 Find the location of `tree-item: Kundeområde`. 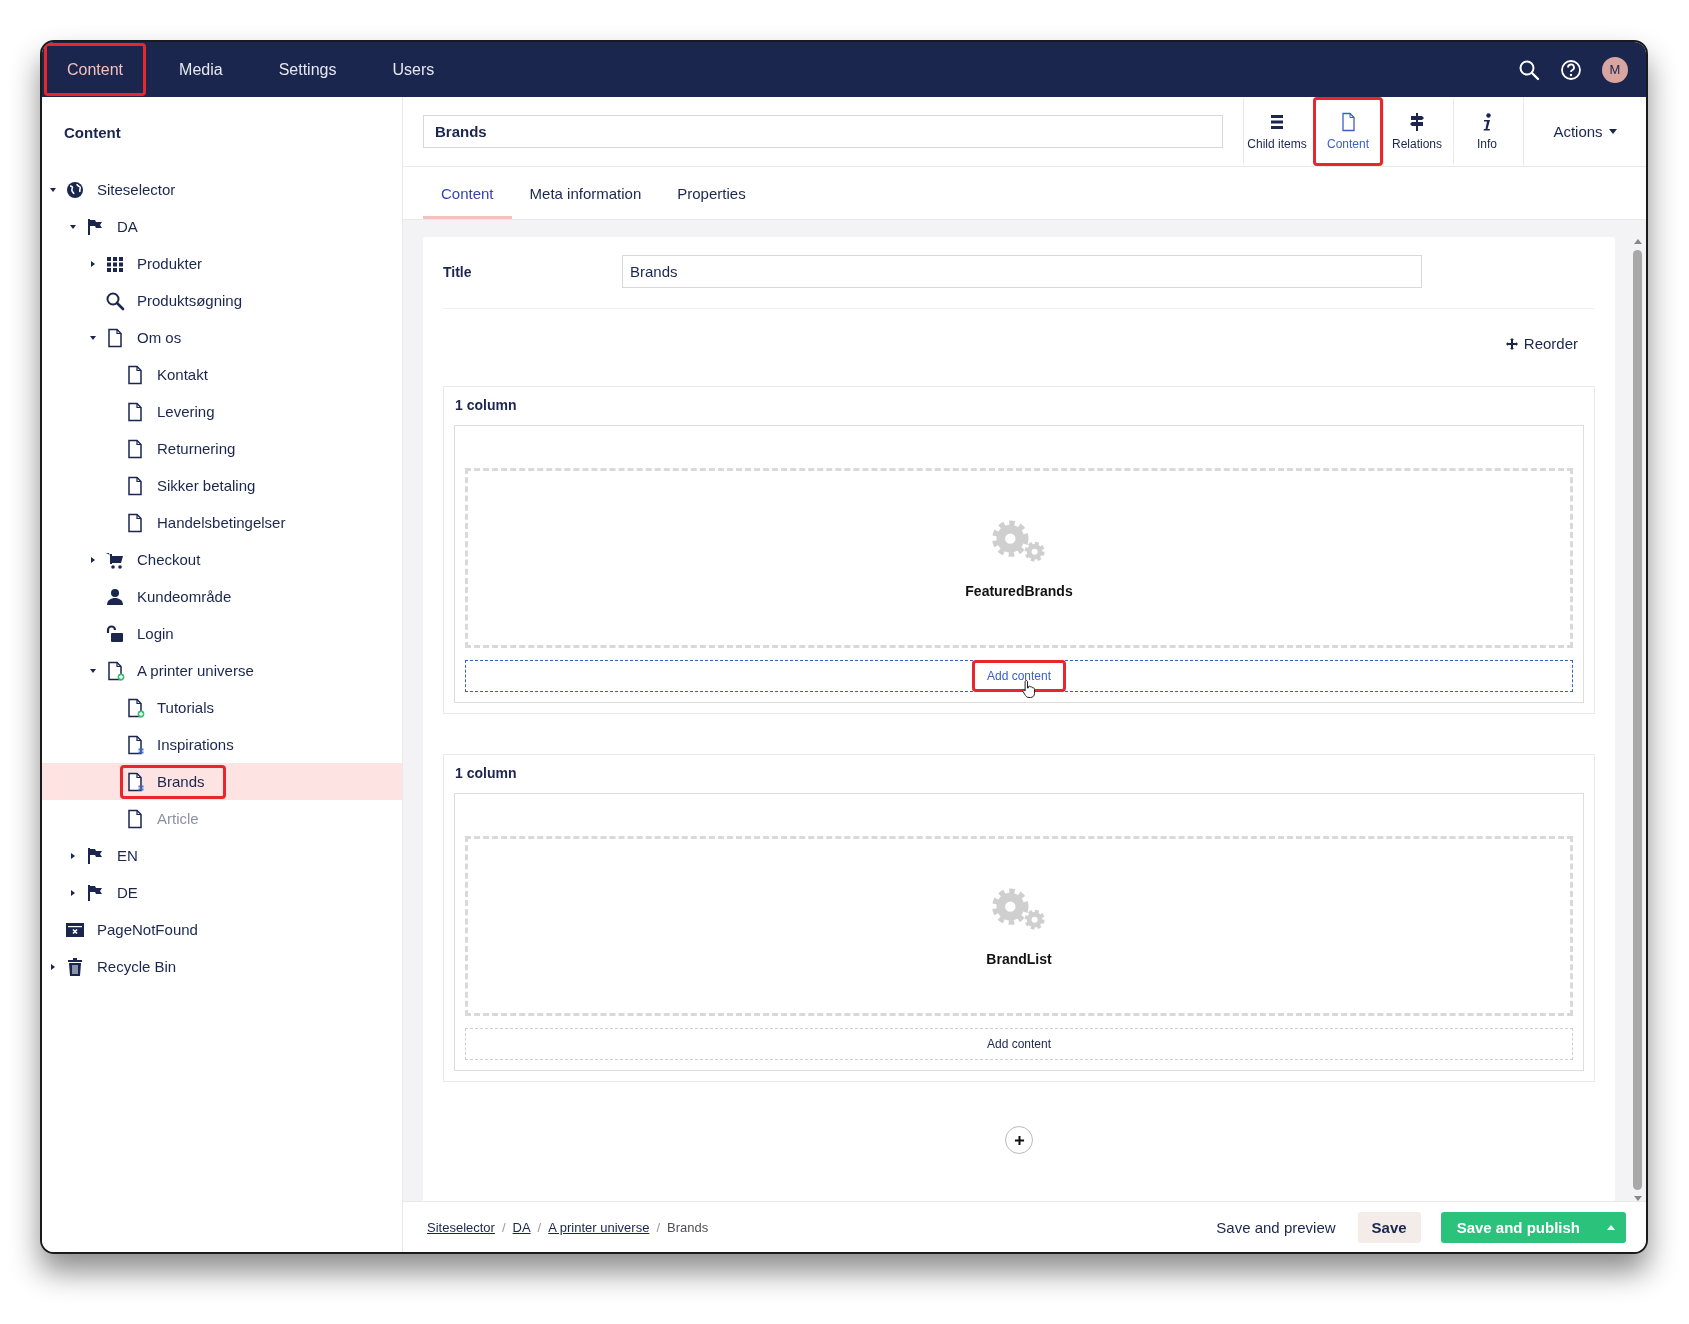

tree-item: Kundeområde is located at coordinates (176, 596).